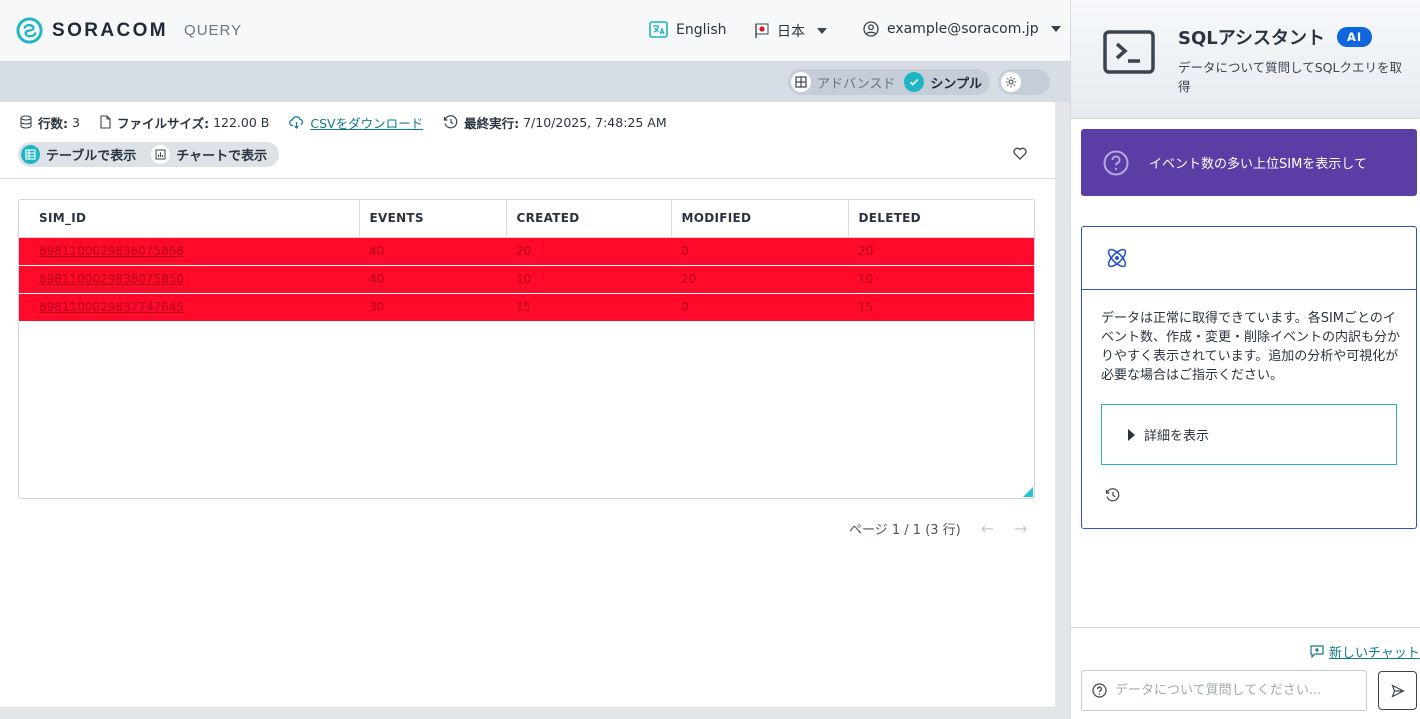 Image resolution: width=1420 pixels, height=719 pixels. I want to click on assistant-title: SQLアシスタント, so click(1252, 38).